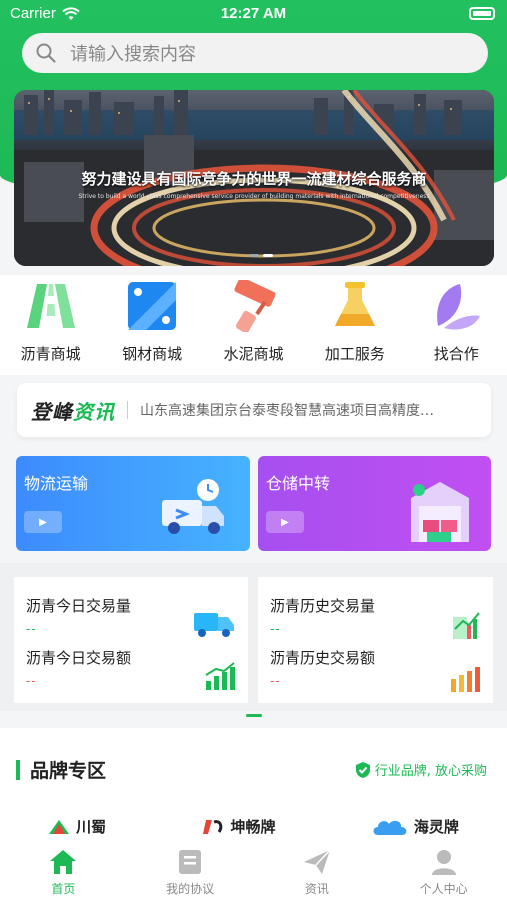 This screenshot has width=507, height=900. I want to click on user-icon, so click(443, 862).